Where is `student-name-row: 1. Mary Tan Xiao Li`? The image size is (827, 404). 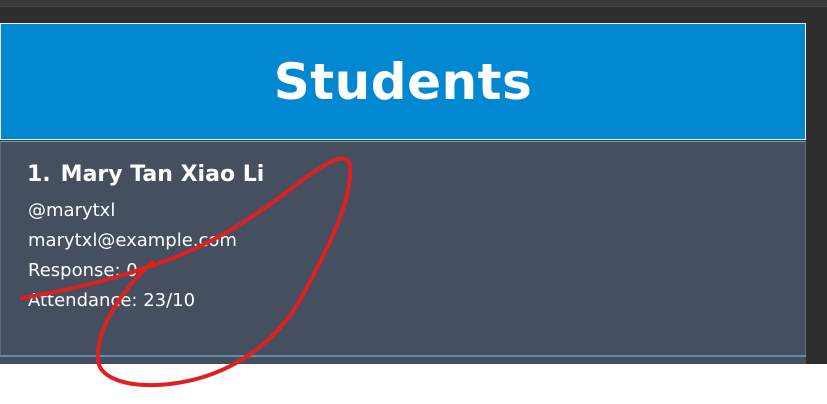 student-name-row: 1. Mary Tan Xiao Li is located at coordinates (145, 174).